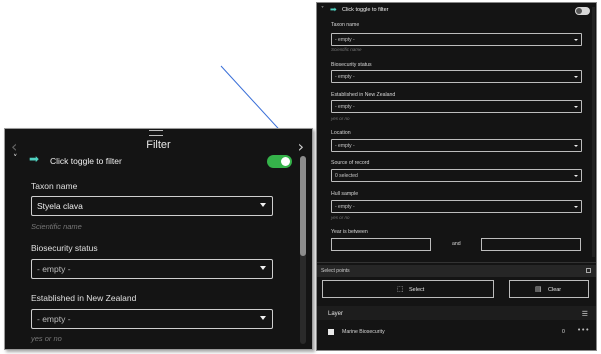 The height and width of the screenshot is (354, 601). What do you see at coordinates (400, 289) in the screenshot?
I see `select-area-icon: ⬚` at bounding box center [400, 289].